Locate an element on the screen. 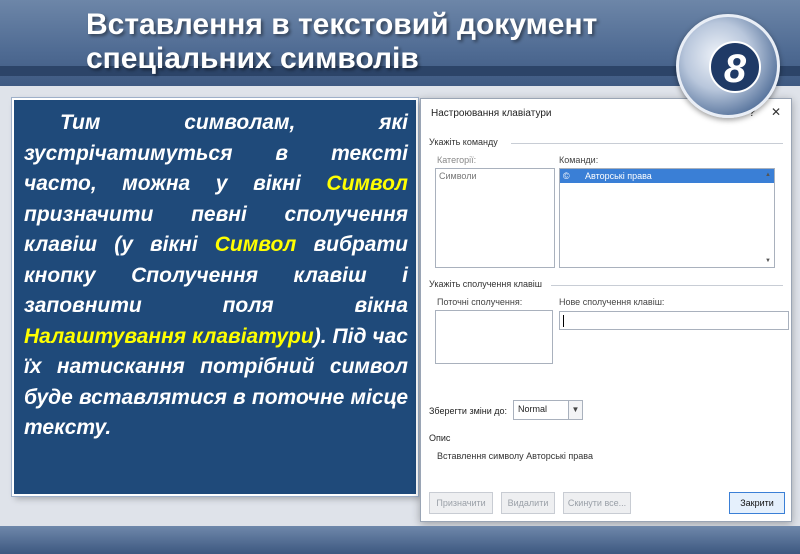  copyright-symbol: © is located at coordinates (566, 176).